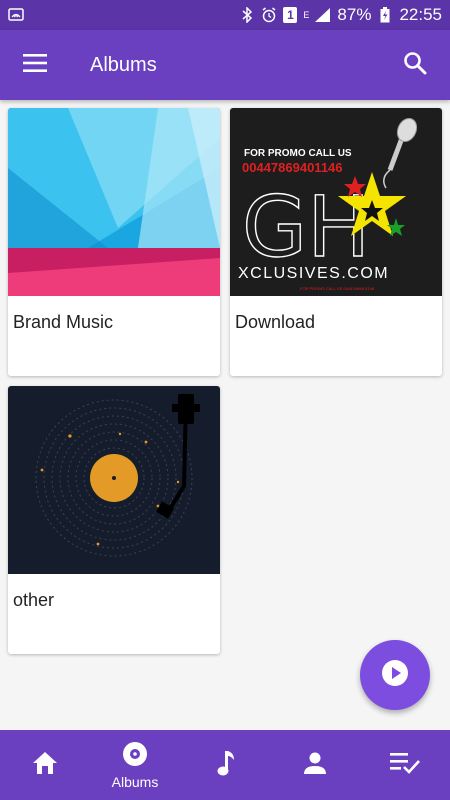 The image size is (450, 800). Describe the element at coordinates (298, 153) in the screenshot. I see `promo-text: FOR PROMO CALL US` at that location.